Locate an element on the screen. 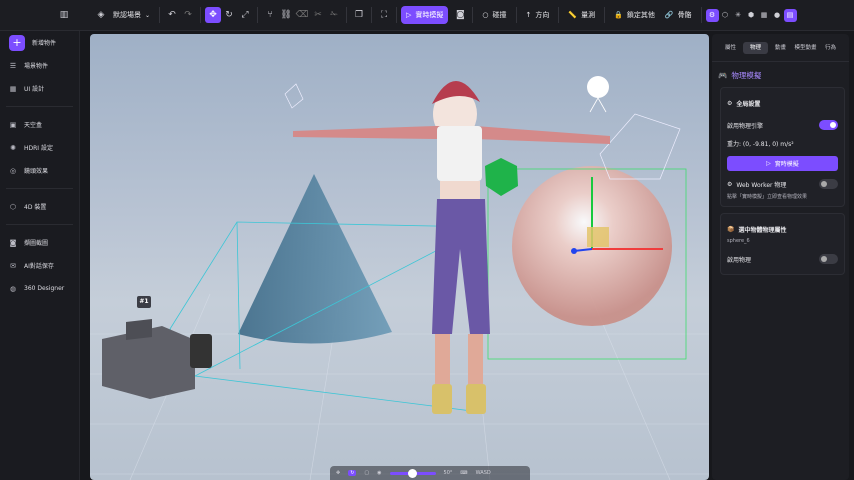  rotate-icon: ↻ is located at coordinates (352, 473).